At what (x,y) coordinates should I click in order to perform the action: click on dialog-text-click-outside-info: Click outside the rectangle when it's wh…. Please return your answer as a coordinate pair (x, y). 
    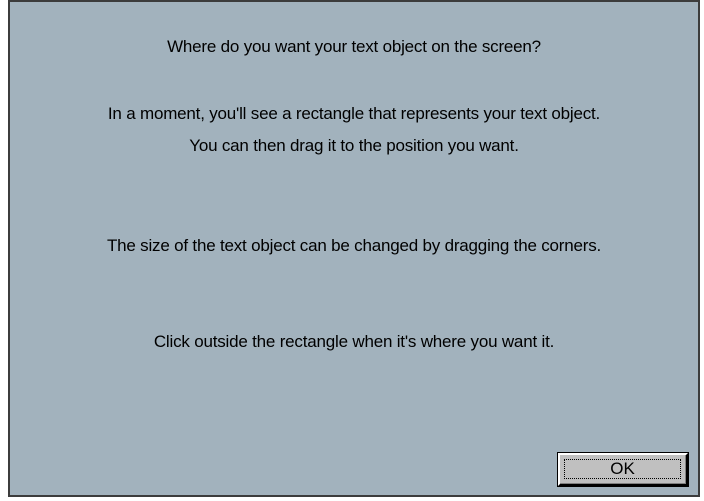
    Looking at the image, I should click on (354, 341).